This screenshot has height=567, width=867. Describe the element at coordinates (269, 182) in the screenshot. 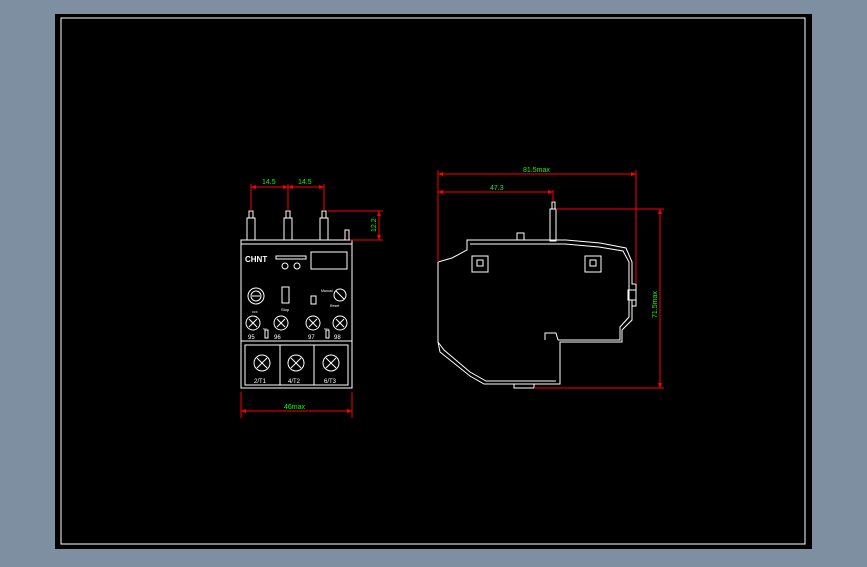

I see `dim-pitch-left: 14.5` at that location.